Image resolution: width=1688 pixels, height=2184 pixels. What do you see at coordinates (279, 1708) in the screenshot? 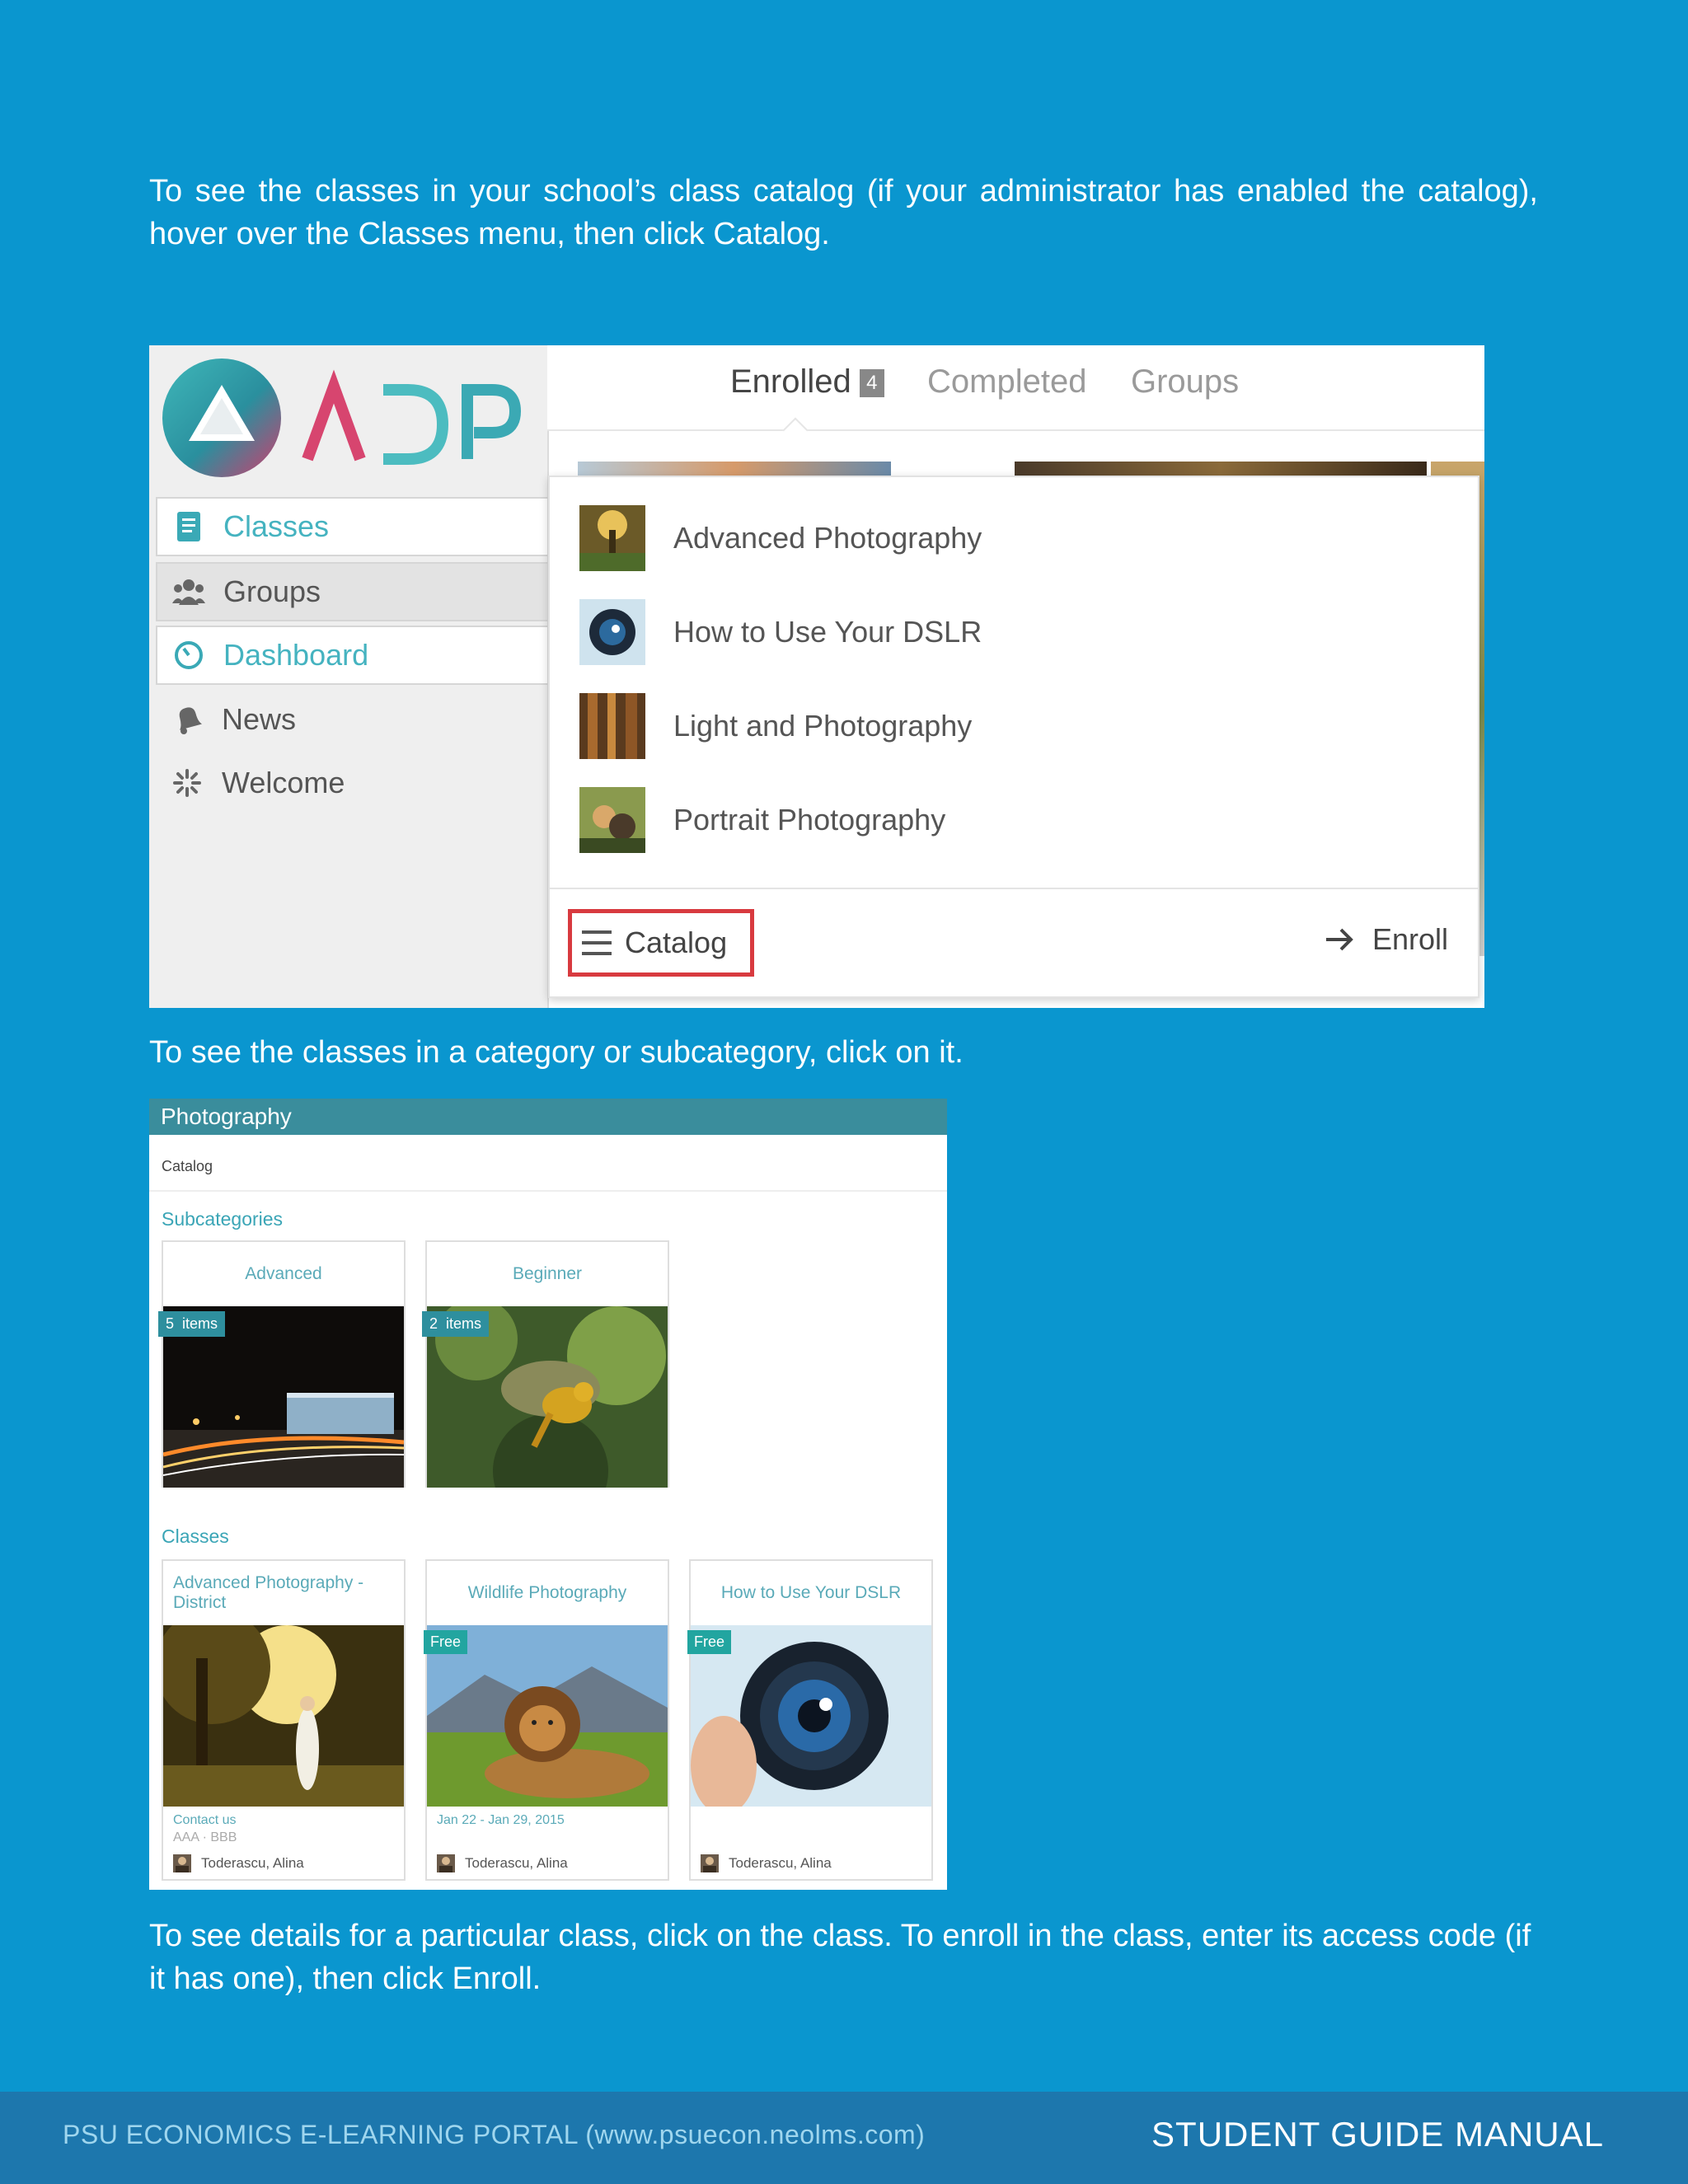
I see `class-image` at bounding box center [279, 1708].